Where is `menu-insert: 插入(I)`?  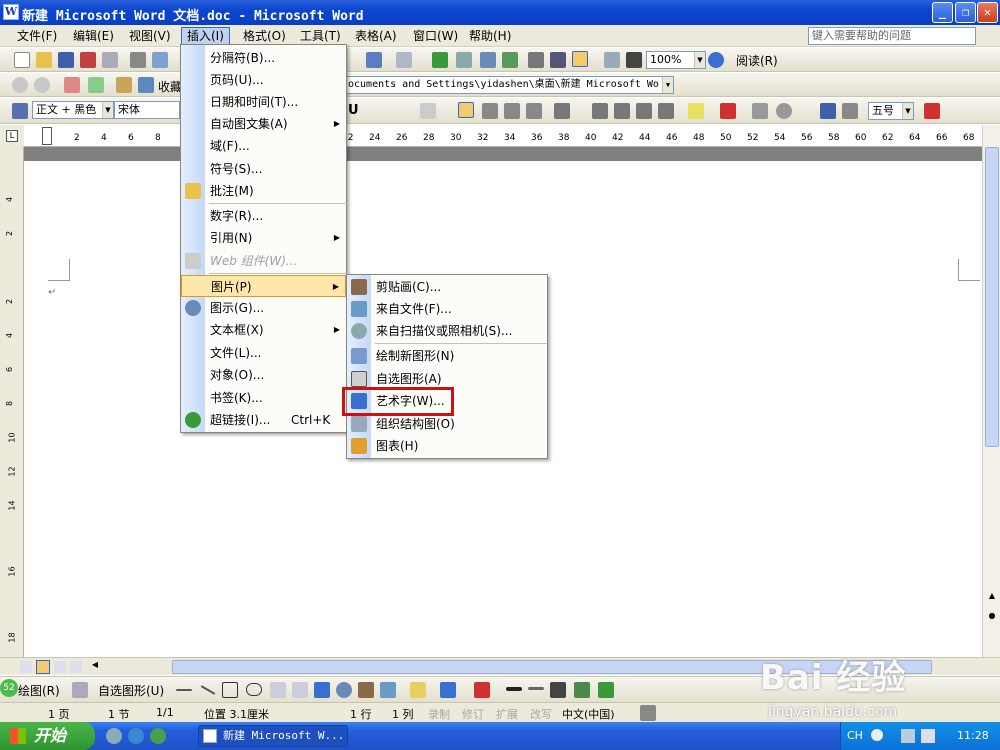
menu-insert: 插入(I) is located at coordinates (205, 36).